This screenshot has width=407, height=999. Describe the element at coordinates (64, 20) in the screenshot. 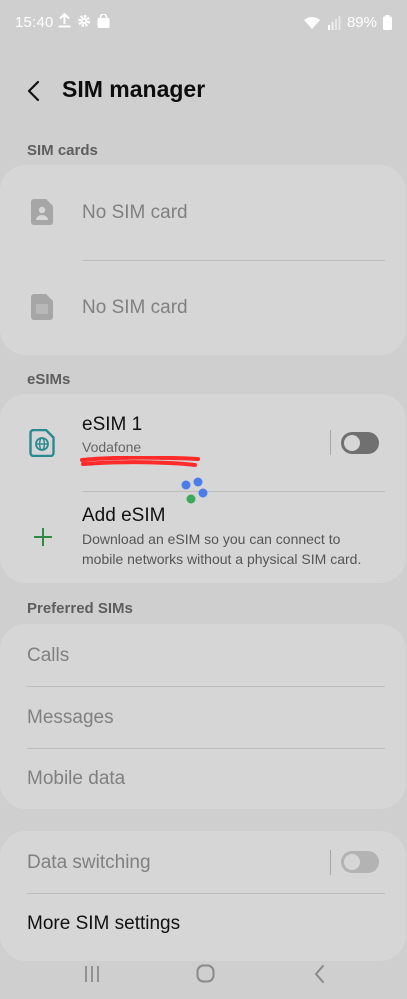

I see `upload-icon` at that location.